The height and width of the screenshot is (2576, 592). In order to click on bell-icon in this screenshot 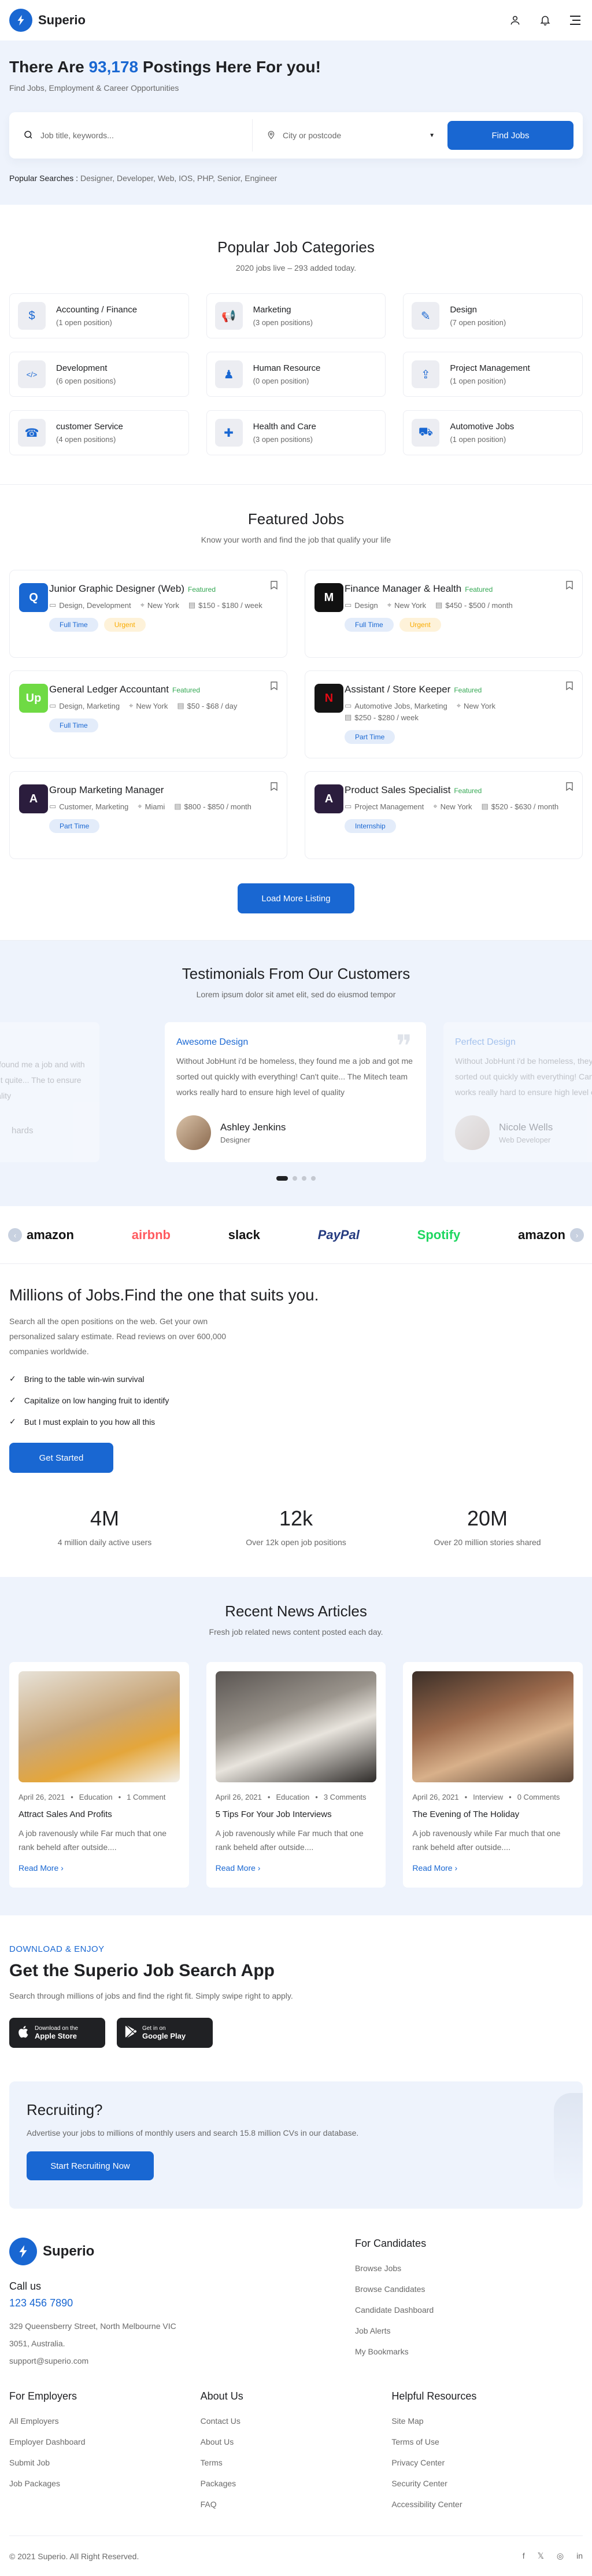, I will do `click(545, 20)`.